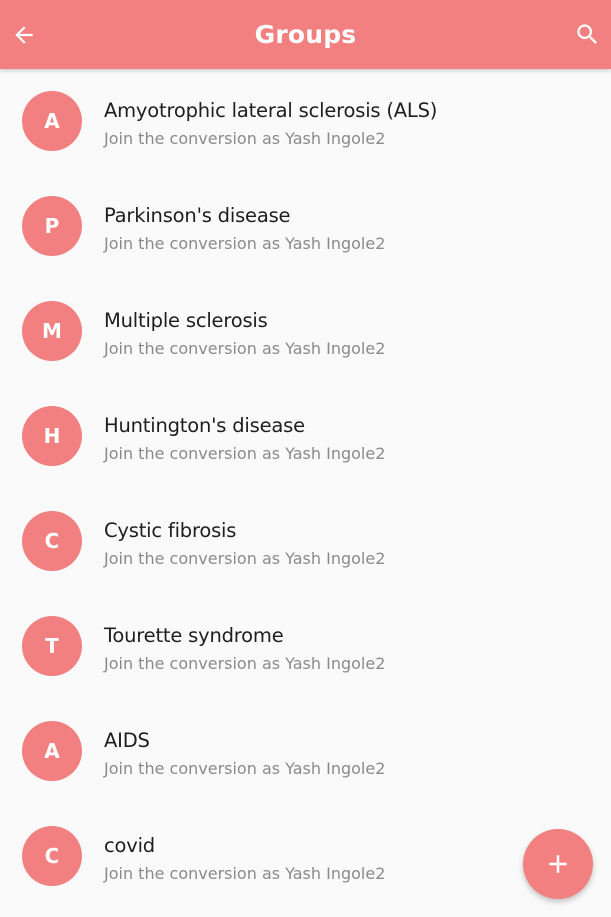  I want to click on app-bar: Groups, so click(305, 34).